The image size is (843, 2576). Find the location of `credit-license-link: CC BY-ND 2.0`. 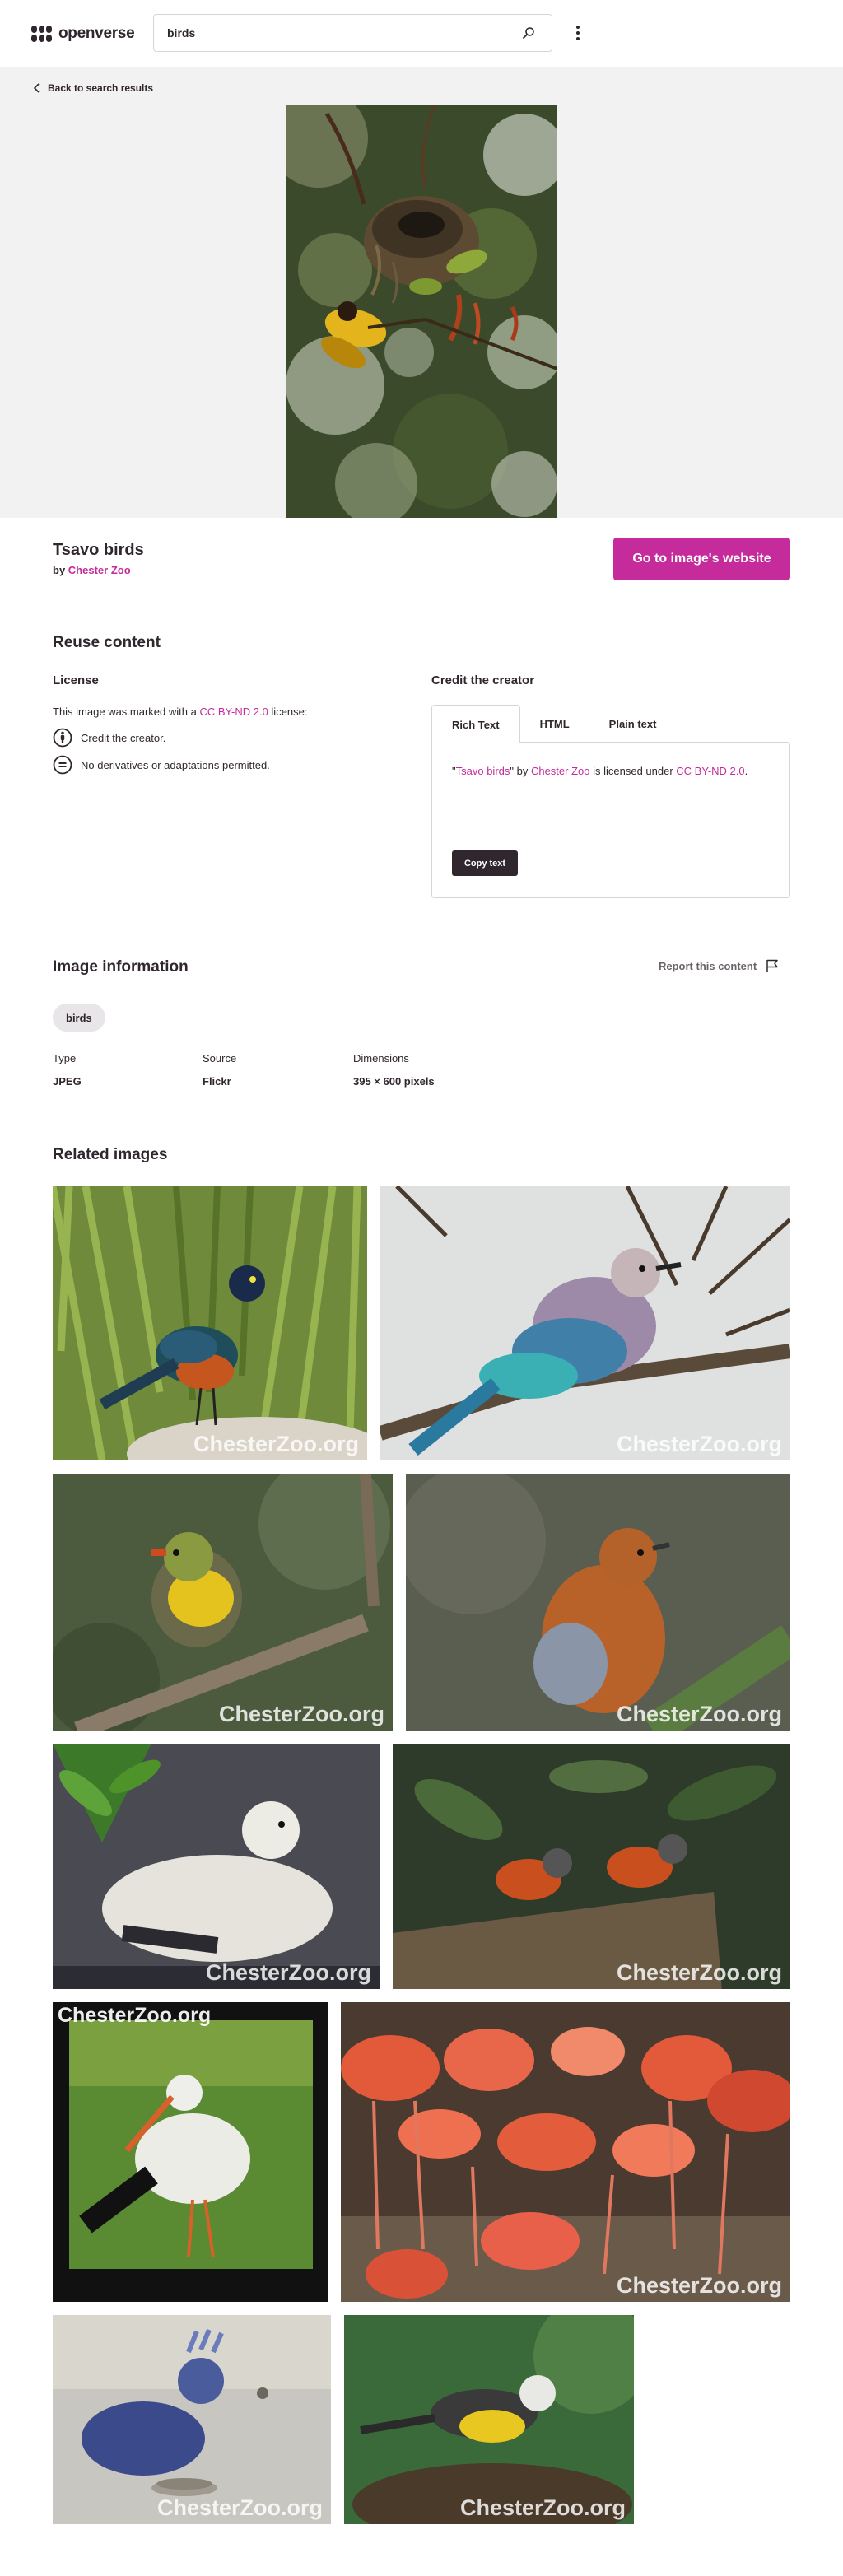

credit-license-link: CC BY-ND 2.0 is located at coordinates (710, 771).